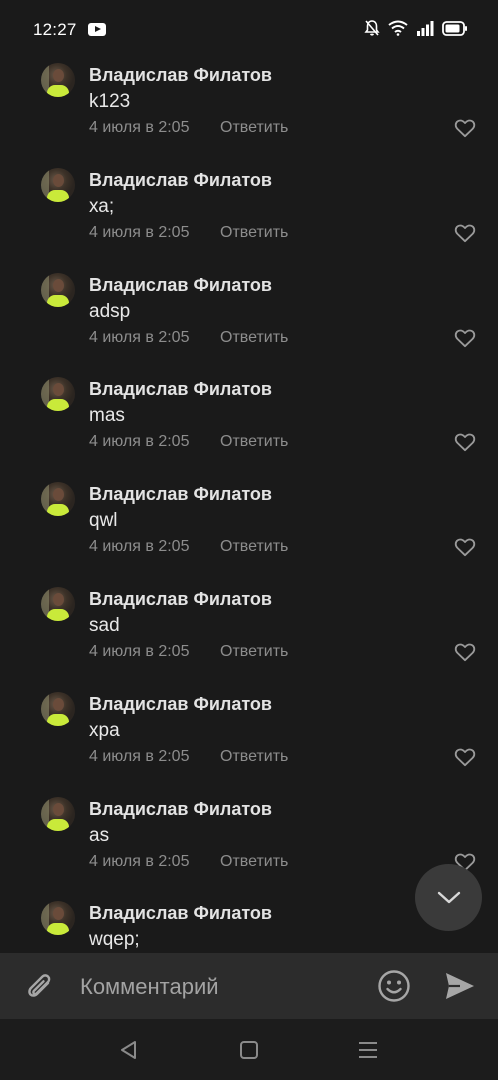 The height and width of the screenshot is (1080, 498). What do you see at coordinates (368, 1050) in the screenshot?
I see `recents-icon` at bounding box center [368, 1050].